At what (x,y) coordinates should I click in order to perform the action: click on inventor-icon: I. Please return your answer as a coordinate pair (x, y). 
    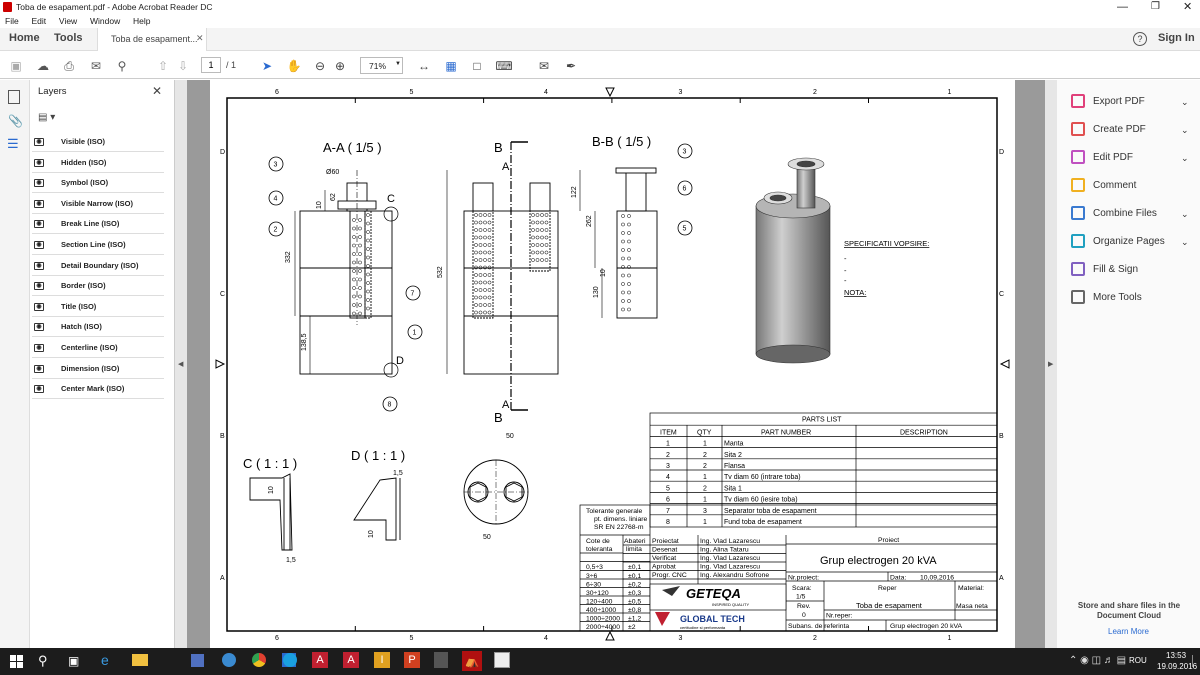
    Looking at the image, I should click on (382, 660).